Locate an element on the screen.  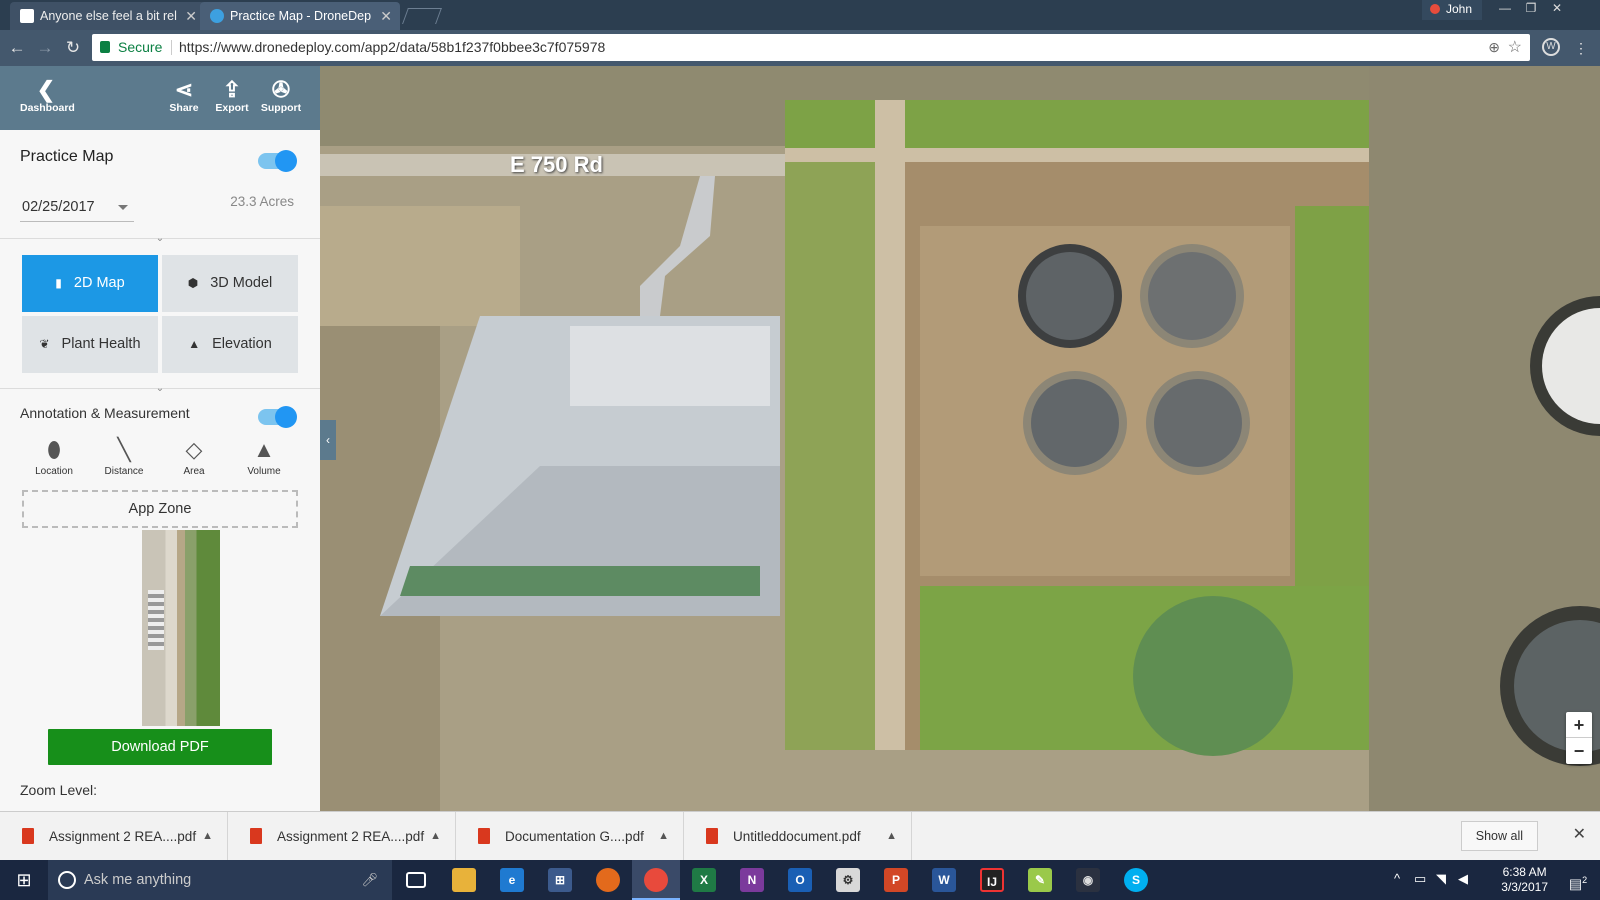
map-thumbnail is located at coordinates (181, 628).